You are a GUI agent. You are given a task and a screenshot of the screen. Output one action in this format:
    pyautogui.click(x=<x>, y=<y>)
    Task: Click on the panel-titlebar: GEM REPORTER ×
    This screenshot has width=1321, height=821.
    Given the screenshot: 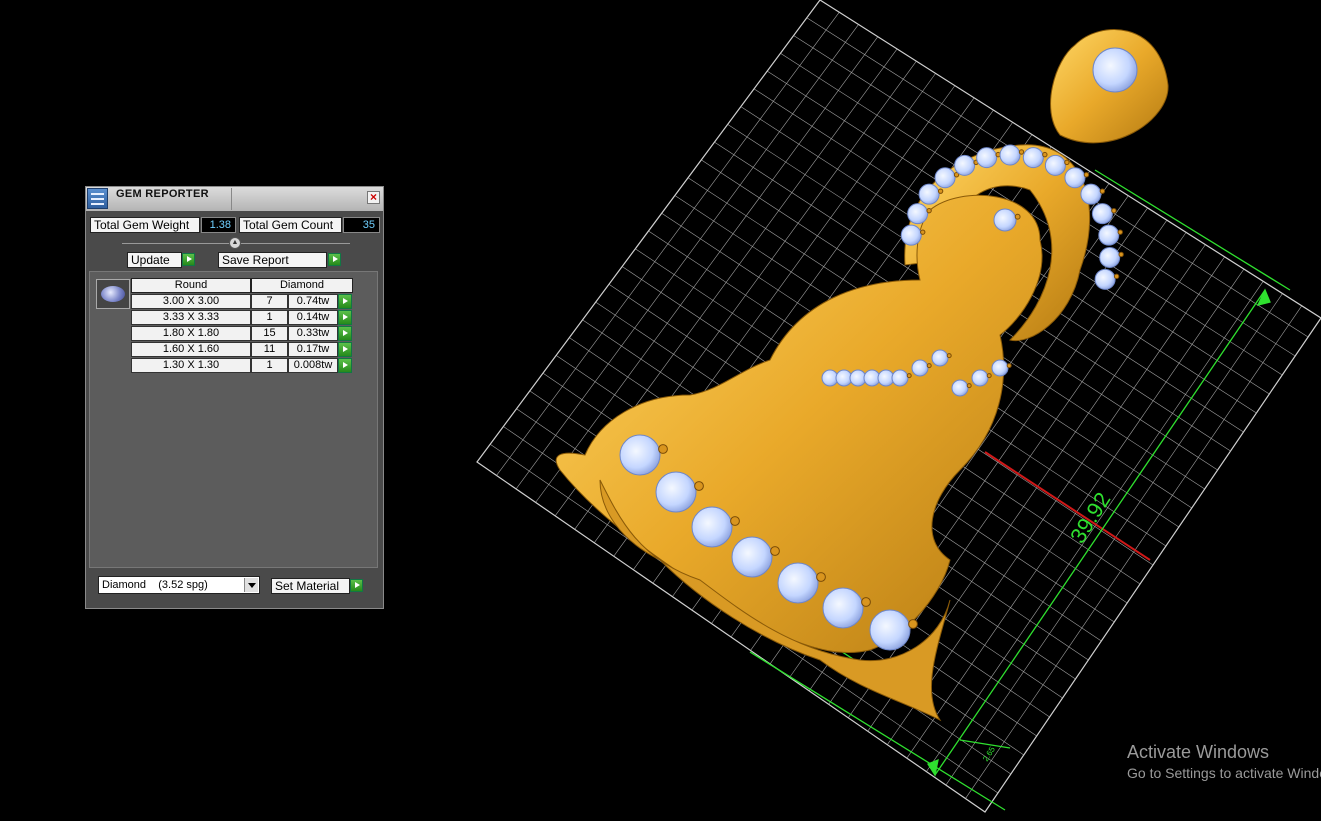 What is the action you would take?
    pyautogui.click(x=234, y=199)
    